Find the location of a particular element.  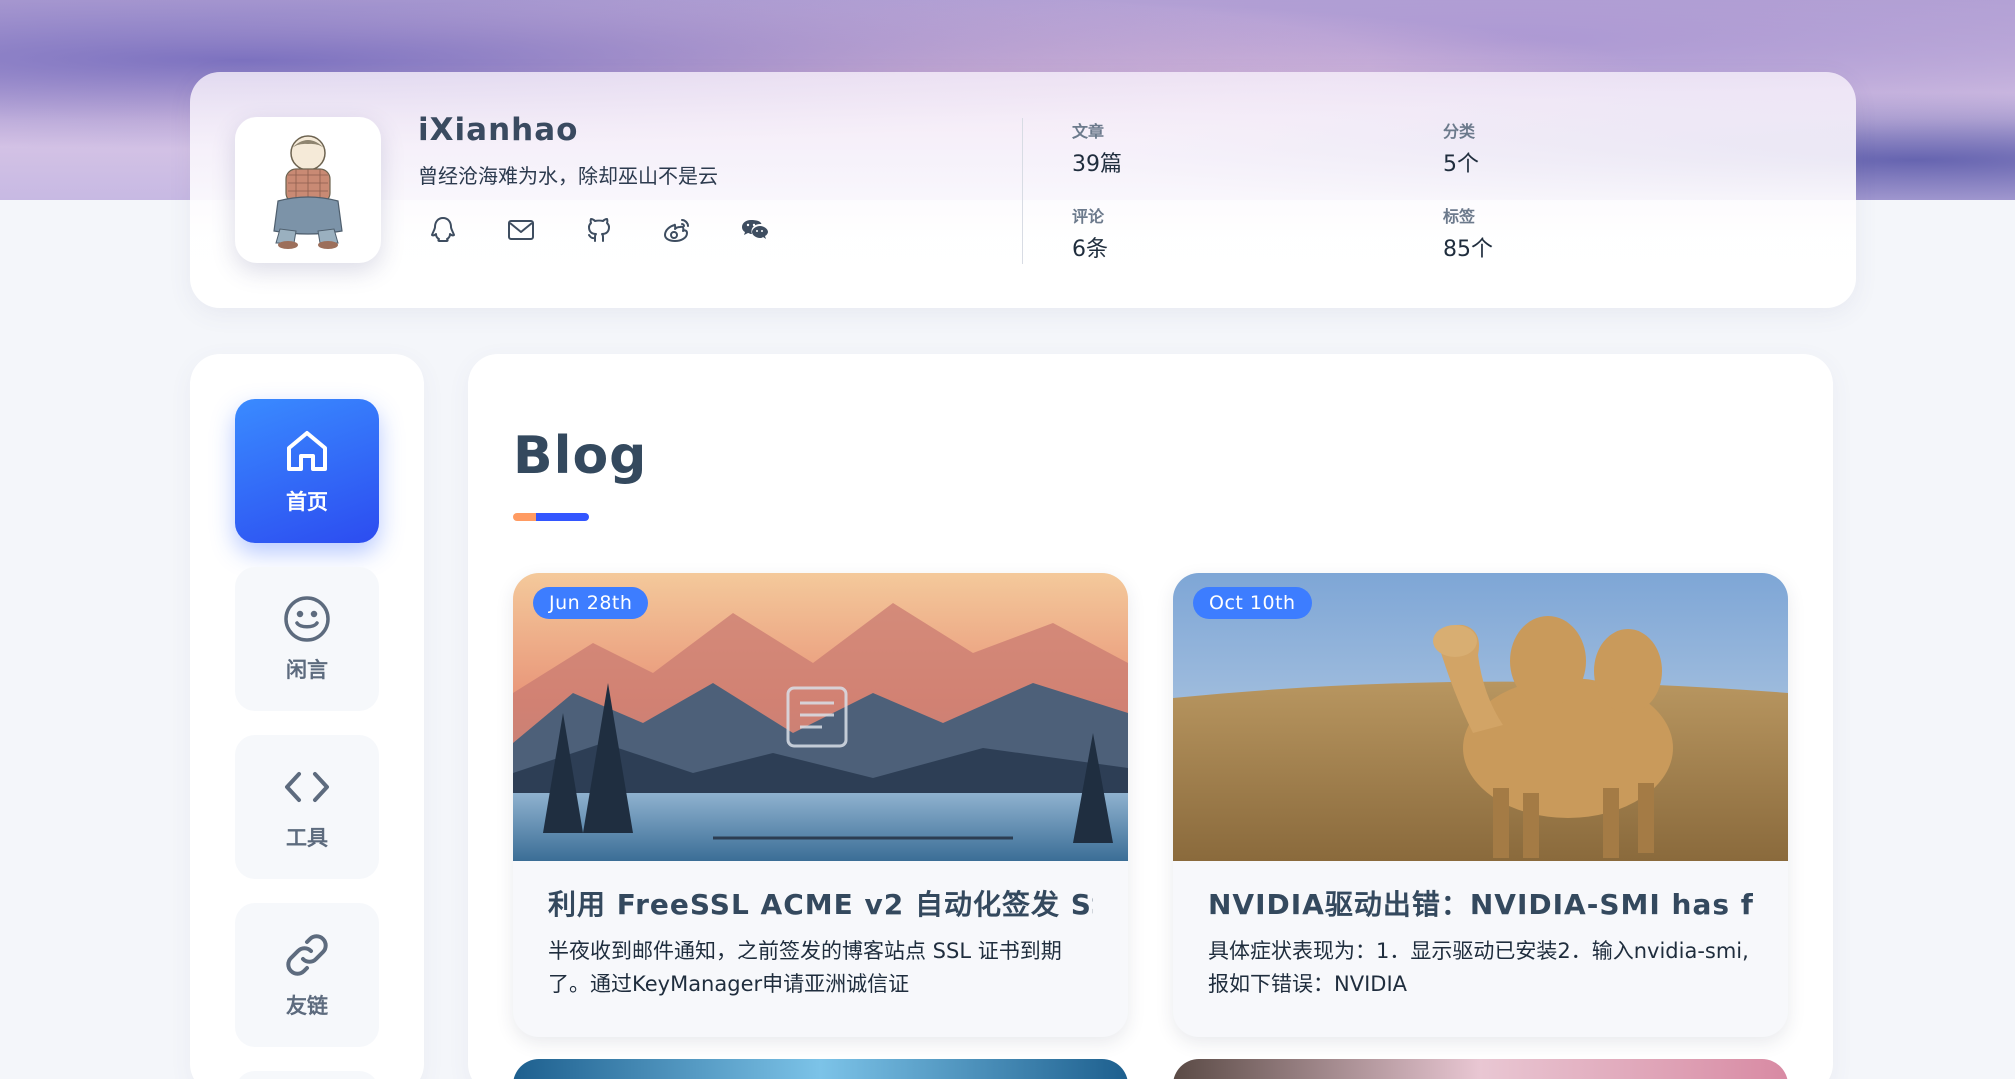

stat-articles: 文章 39篇 is located at coordinates (1097, 148).